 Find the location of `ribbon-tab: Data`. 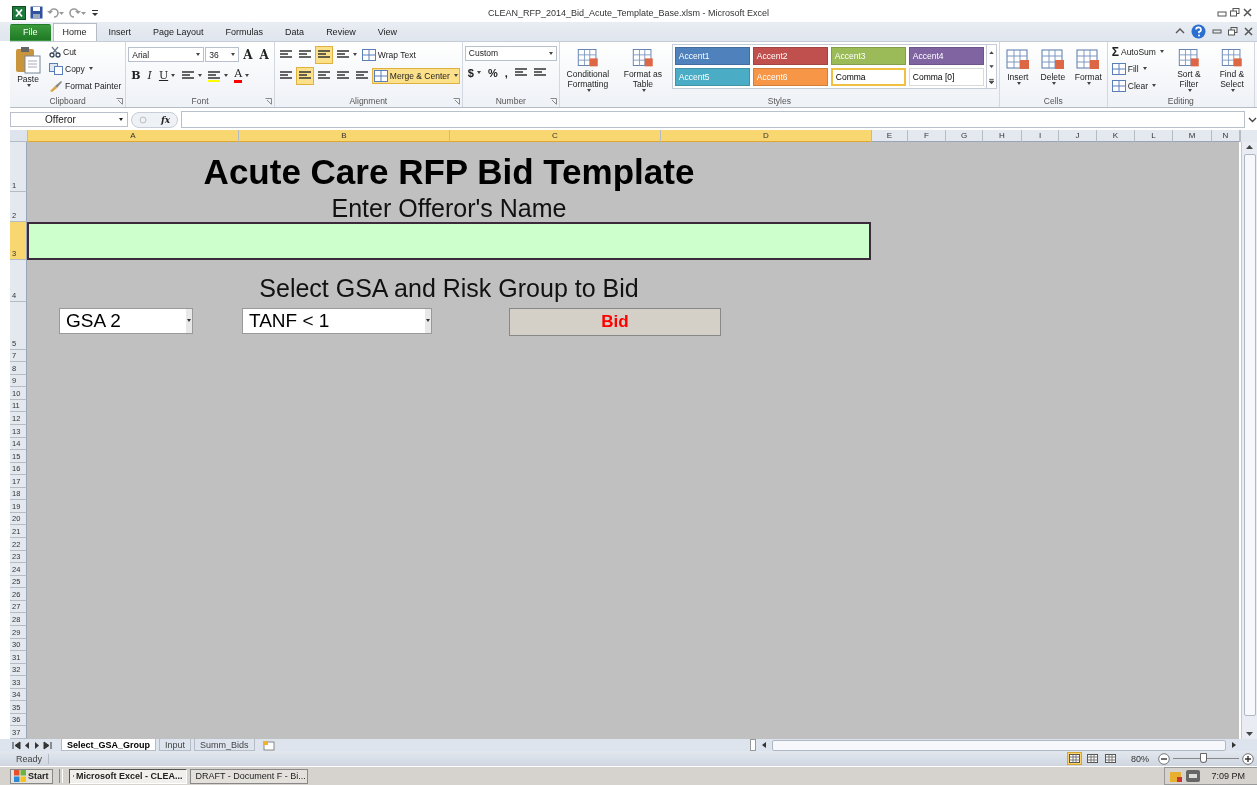

ribbon-tab: Data is located at coordinates (295, 31).